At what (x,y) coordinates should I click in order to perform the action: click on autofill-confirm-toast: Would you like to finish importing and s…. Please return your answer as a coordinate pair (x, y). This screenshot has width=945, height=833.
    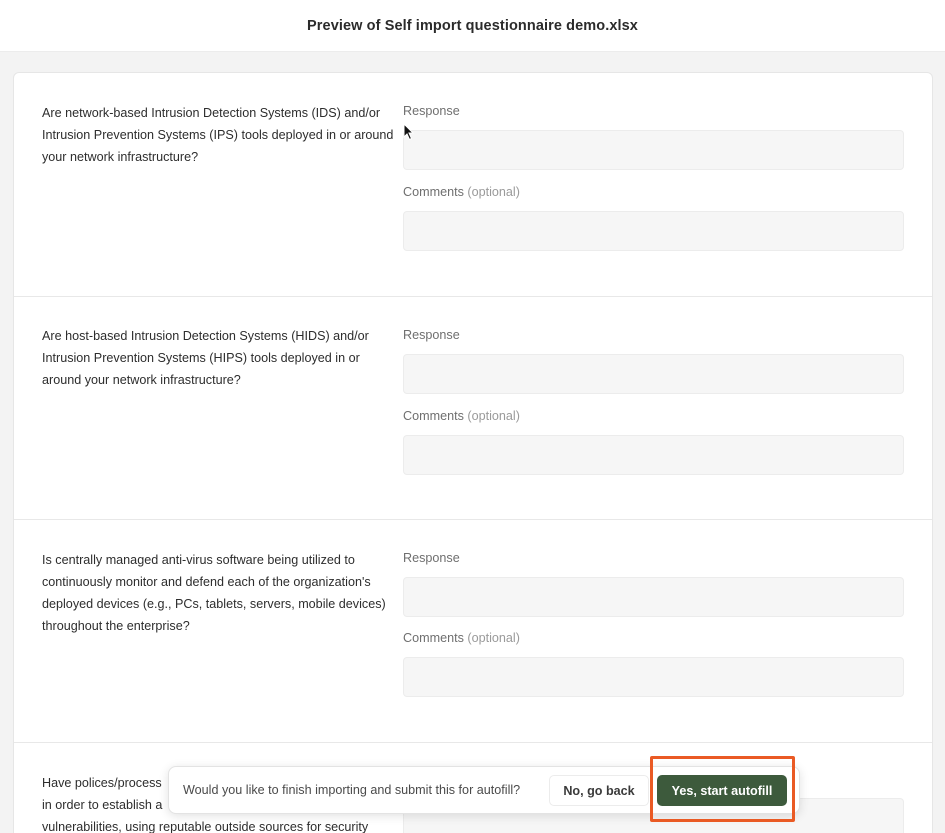
    Looking at the image, I should click on (484, 790).